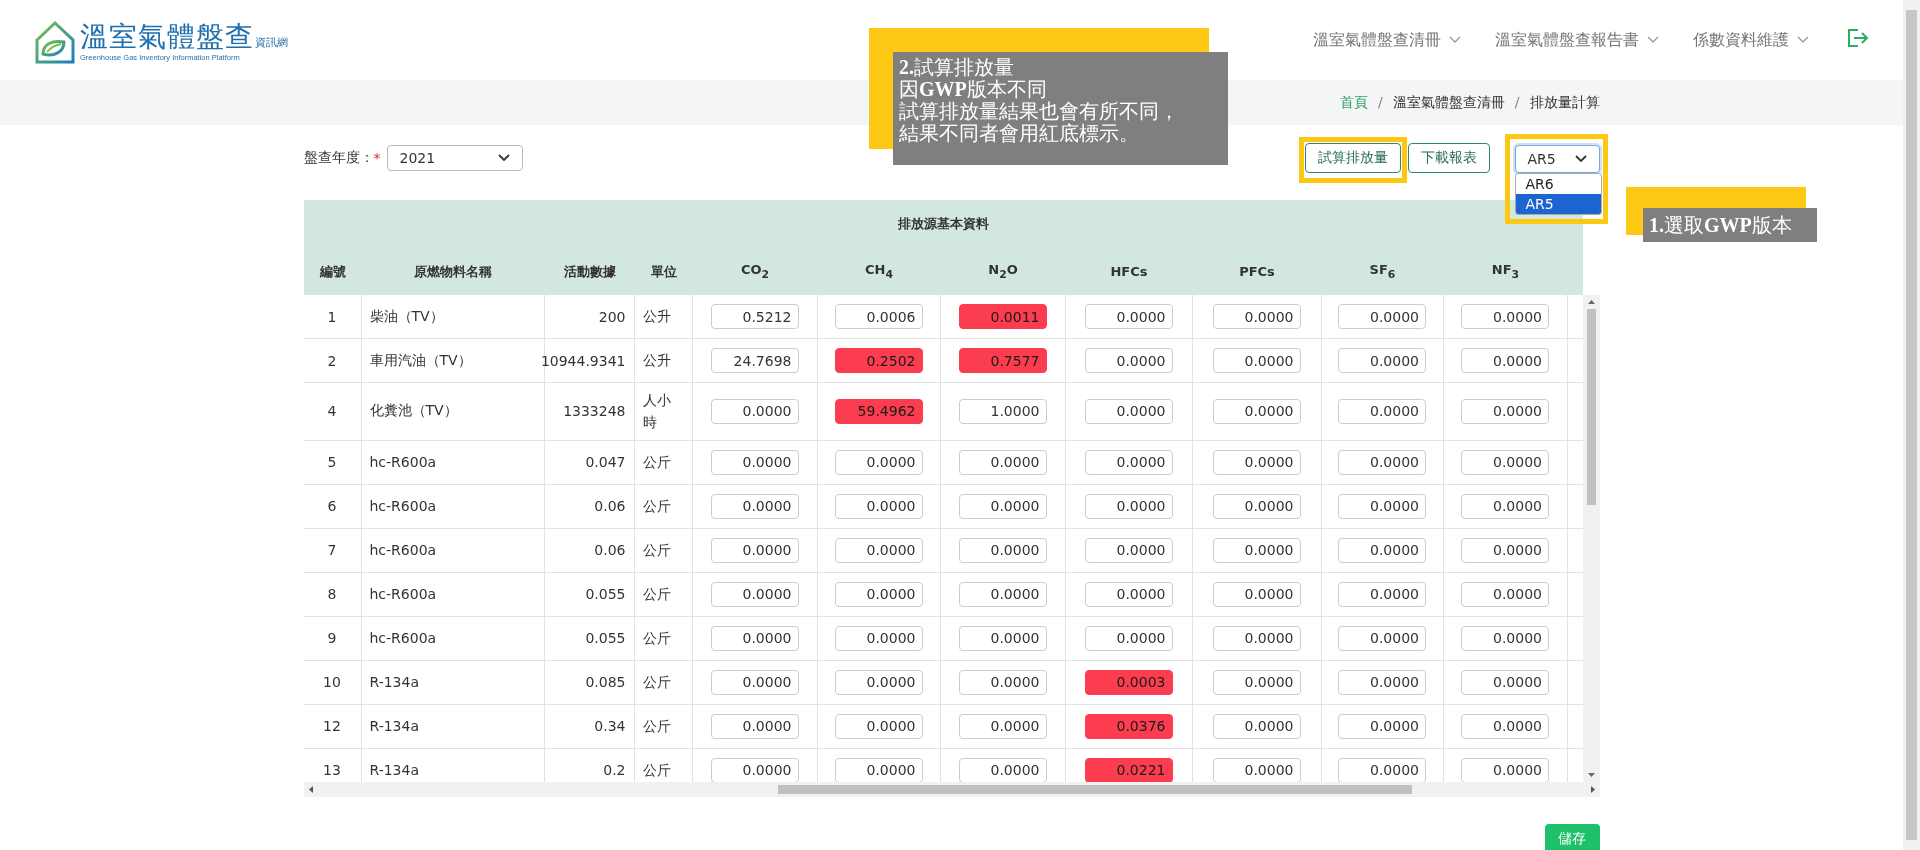  What do you see at coordinates (454, 158) in the screenshot?
I see `year-select: 2021` at bounding box center [454, 158].